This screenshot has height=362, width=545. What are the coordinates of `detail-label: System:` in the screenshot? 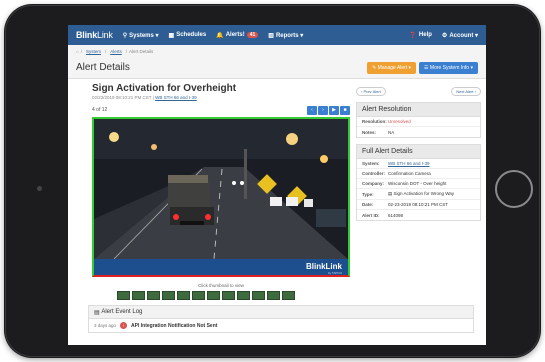 It's located at (371, 163).